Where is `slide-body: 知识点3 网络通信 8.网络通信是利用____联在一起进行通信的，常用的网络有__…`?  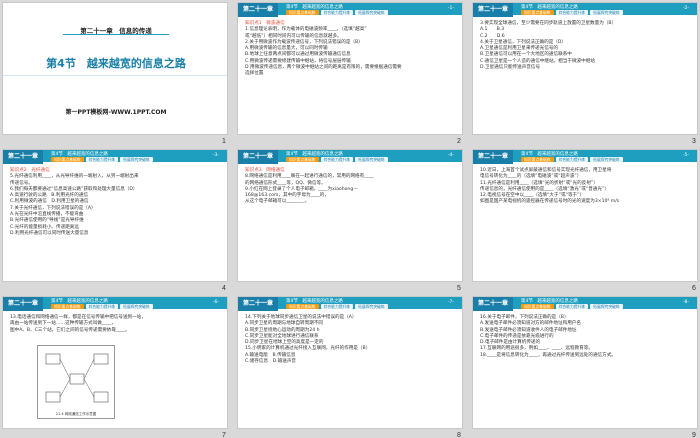
slide-body: 知识点3 网络通信 8.网络通信是利用____联在一起进行通信的，常用的网络有__… is located at coordinates (350, 187).